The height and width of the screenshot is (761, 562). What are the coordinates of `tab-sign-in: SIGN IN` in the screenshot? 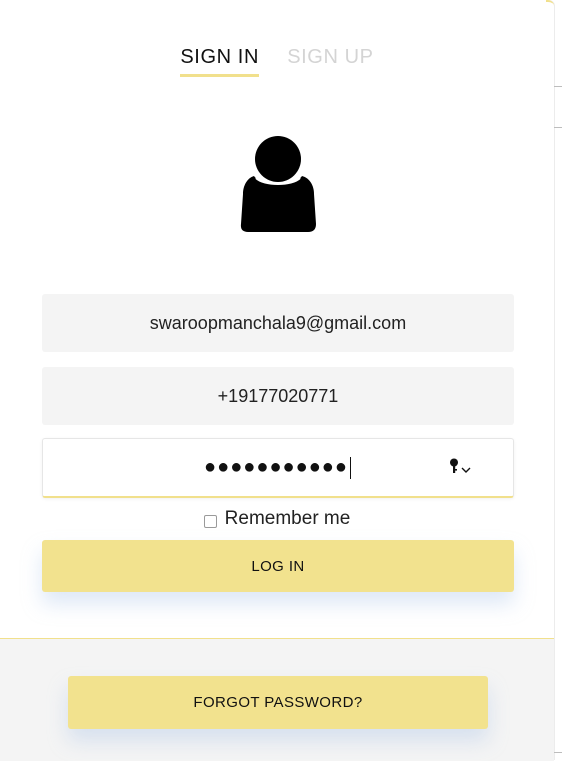 It's located at (220, 61).